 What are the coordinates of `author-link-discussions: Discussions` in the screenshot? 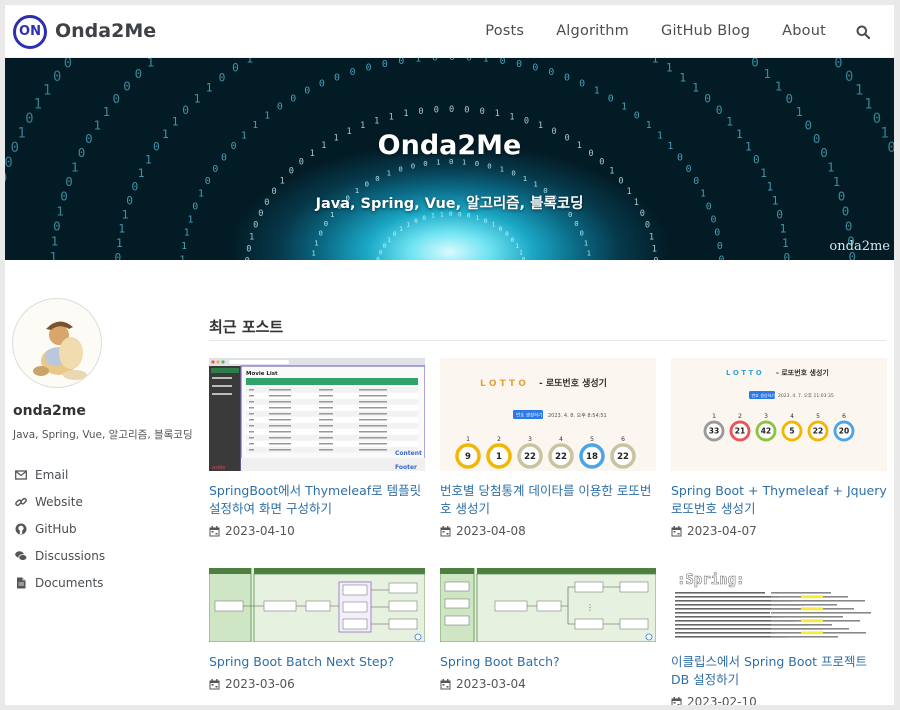 It's located at (60, 555).